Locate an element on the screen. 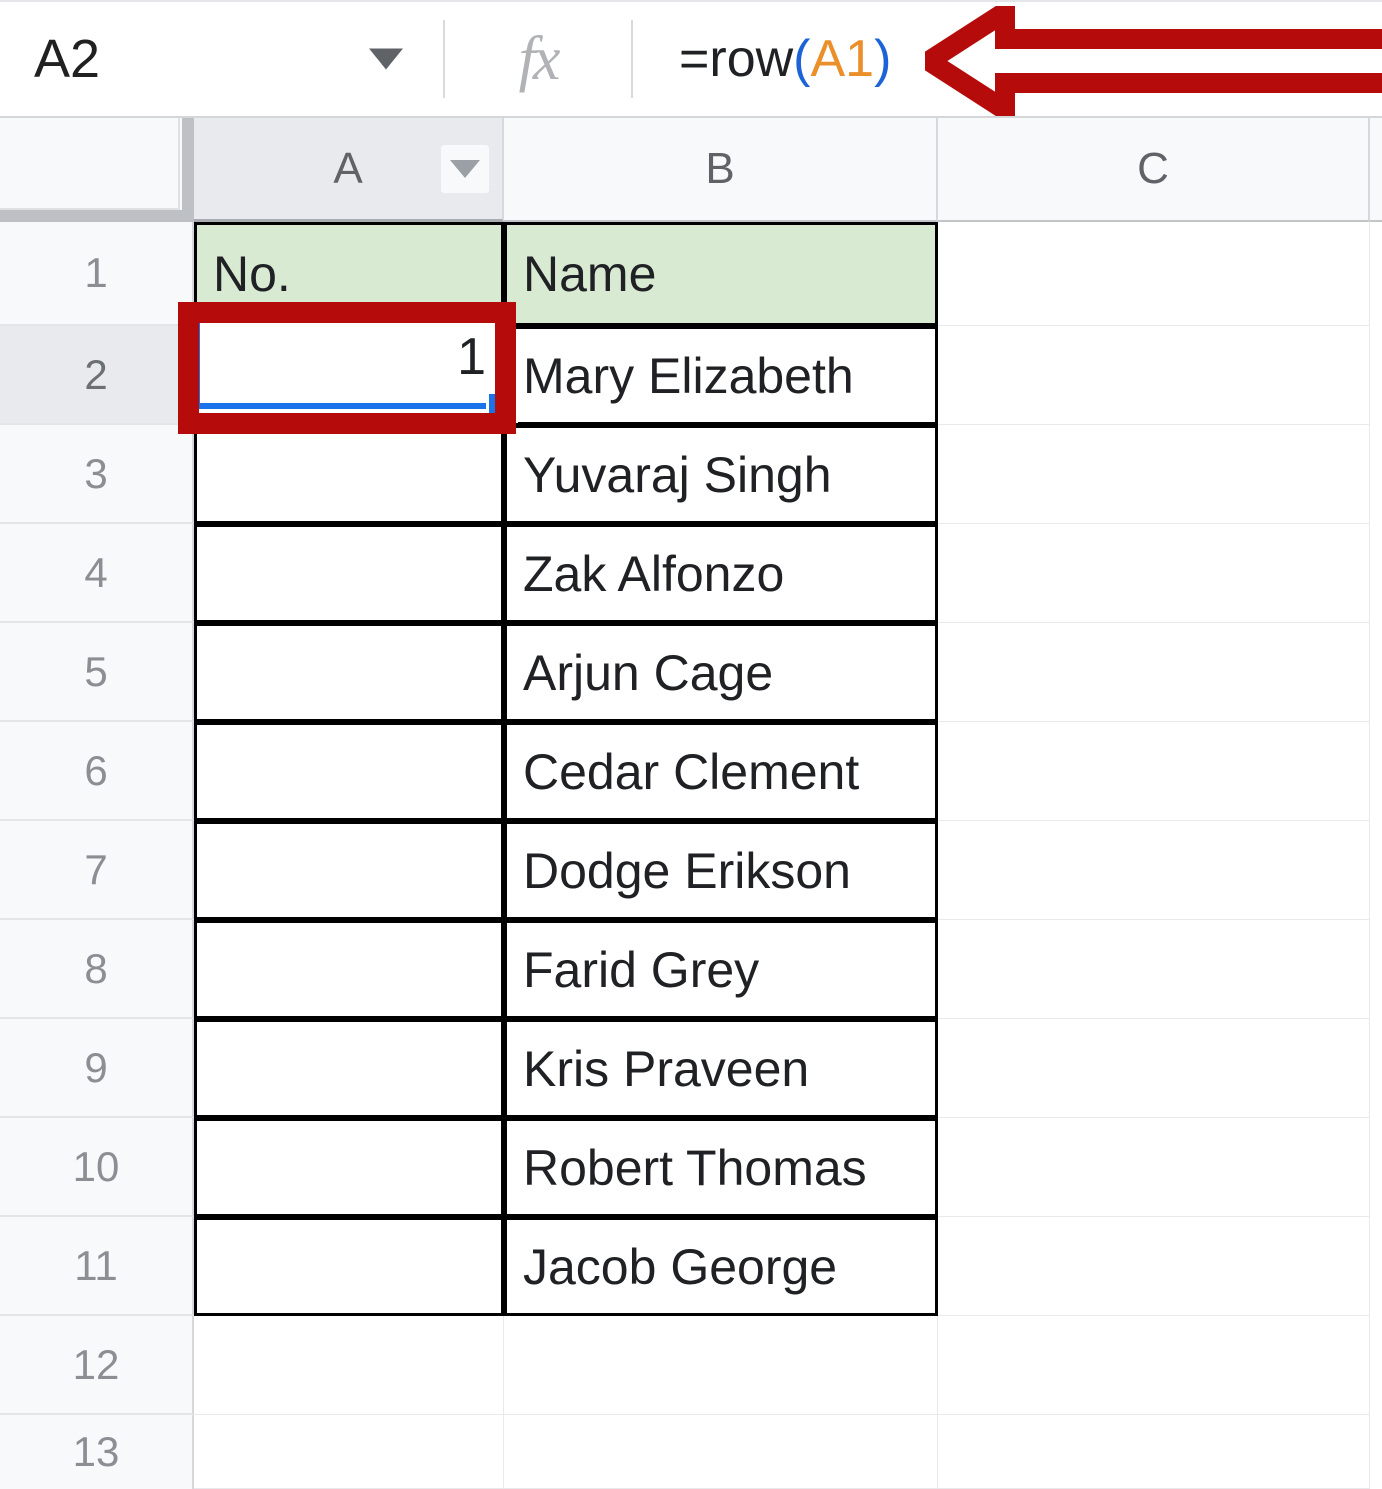 This screenshot has height=1489, width=1382. row-header-11: 11 is located at coordinates (97, 1266).